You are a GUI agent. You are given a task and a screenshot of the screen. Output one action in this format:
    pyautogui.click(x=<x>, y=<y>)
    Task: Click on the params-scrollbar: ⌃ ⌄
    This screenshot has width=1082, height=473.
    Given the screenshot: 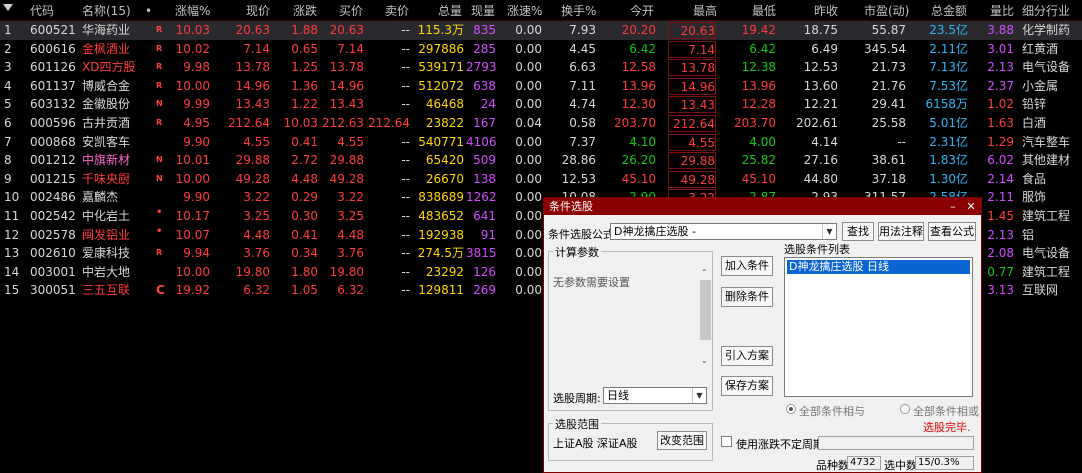 What is the action you would take?
    pyautogui.click(x=705, y=317)
    